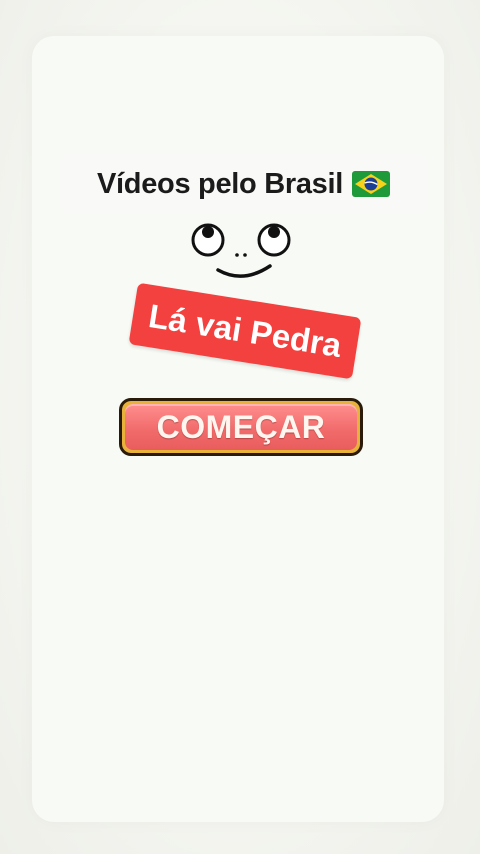 This screenshot has width=480, height=854. I want to click on brazil-flag-icon, so click(371, 184).